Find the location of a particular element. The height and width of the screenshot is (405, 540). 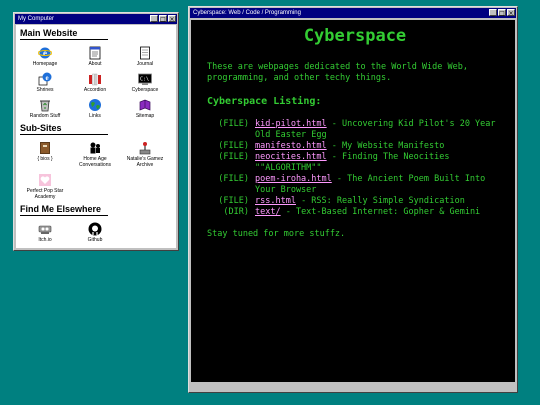

desktop-icon-cyberspace: C:\ Cyberspace is located at coordinates (145, 82).